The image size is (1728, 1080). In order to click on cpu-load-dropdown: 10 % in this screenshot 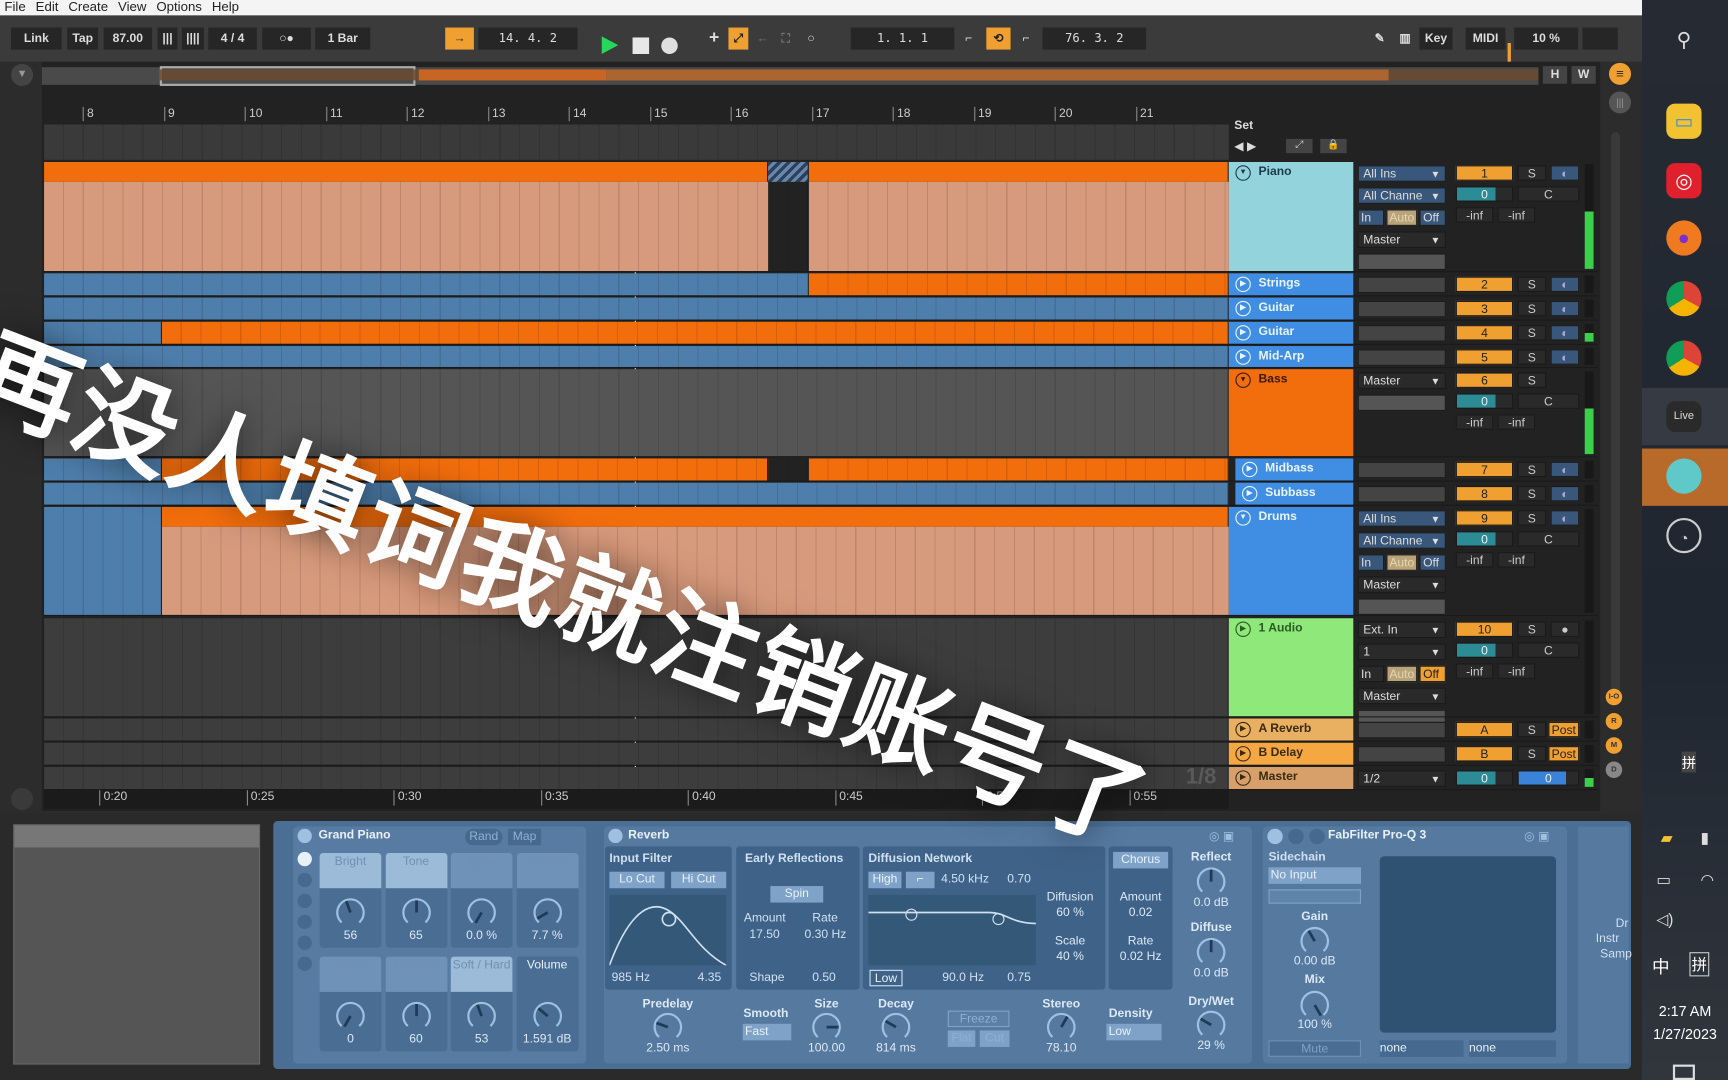, I will do `click(1546, 38)`.